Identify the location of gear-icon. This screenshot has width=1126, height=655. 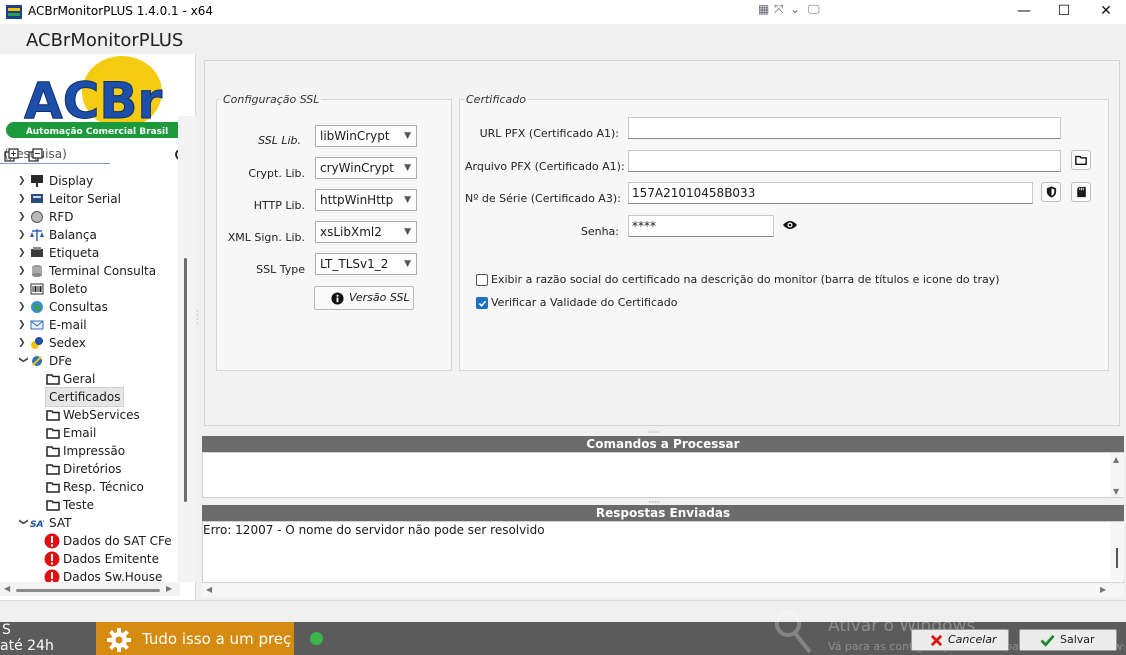
(119, 640).